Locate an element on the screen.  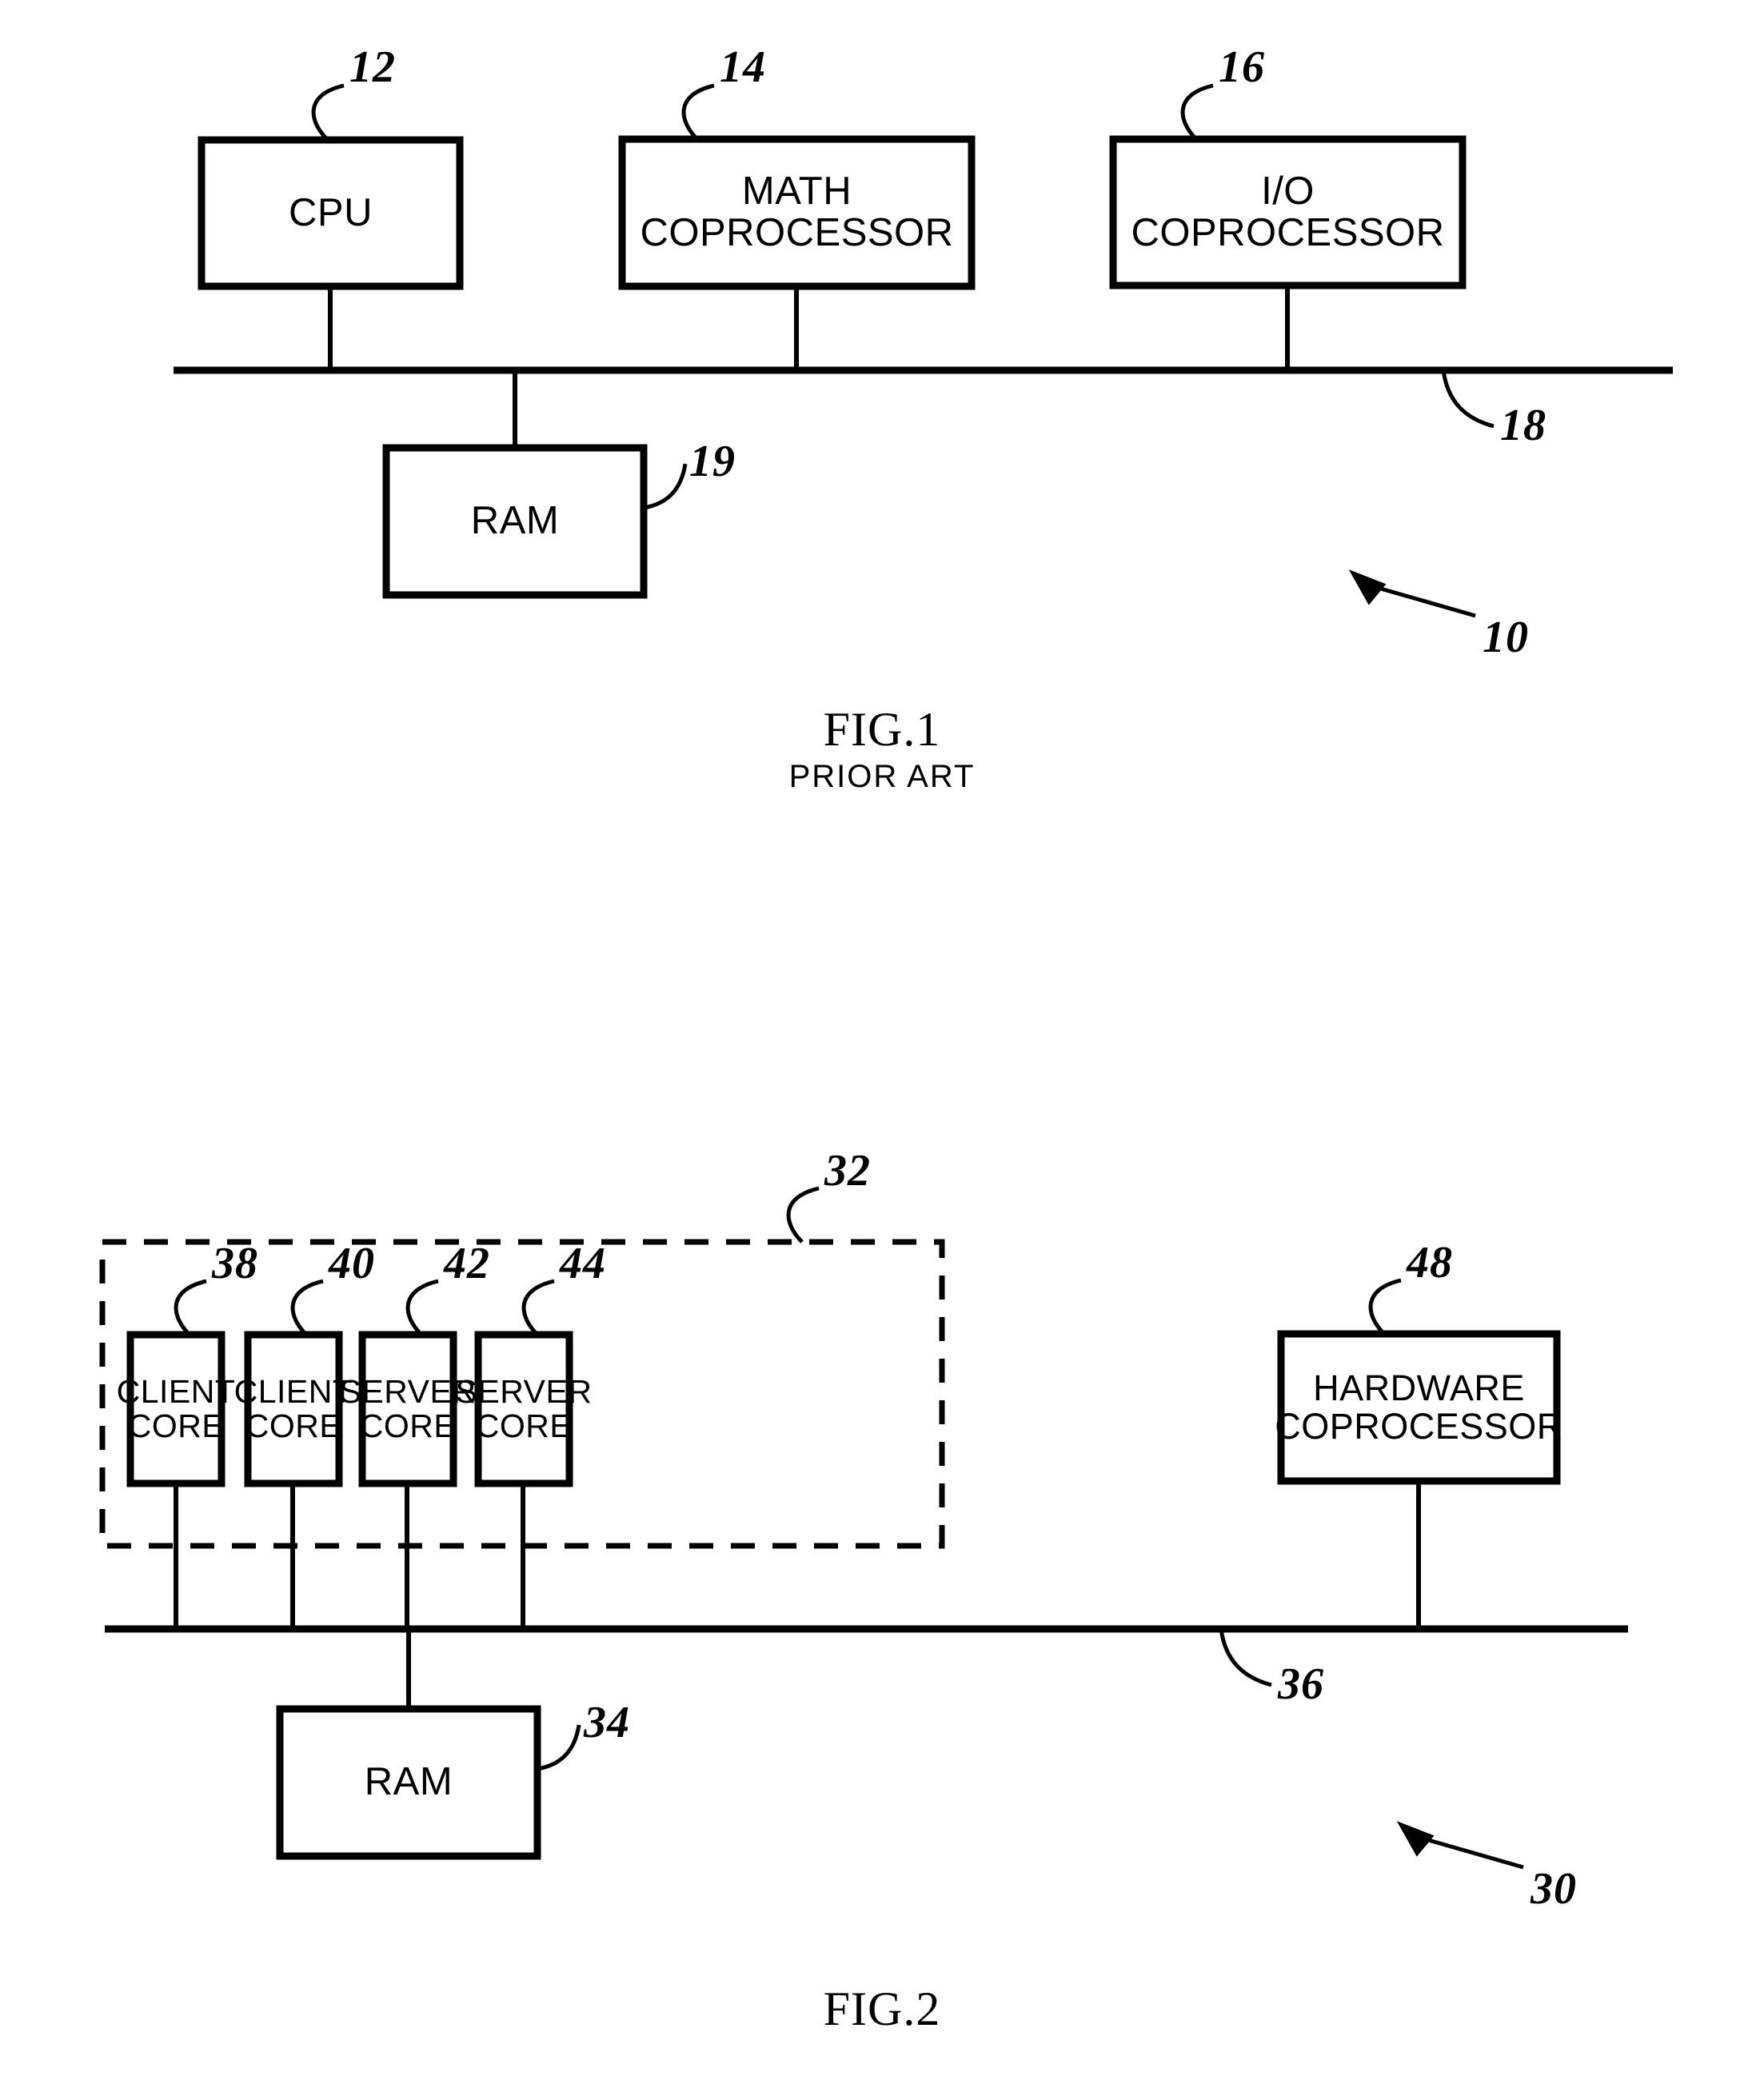
io-coprocessor-box is located at coordinates (1288, 212).